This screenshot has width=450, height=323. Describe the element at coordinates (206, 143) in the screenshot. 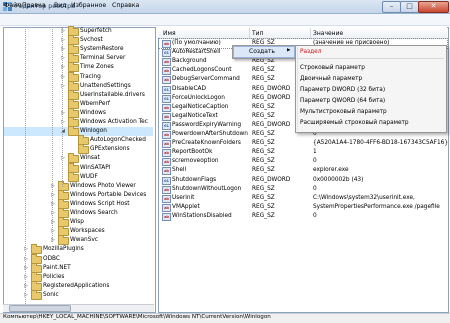

I see `value-name: PreCreateKnownFolders` at that location.